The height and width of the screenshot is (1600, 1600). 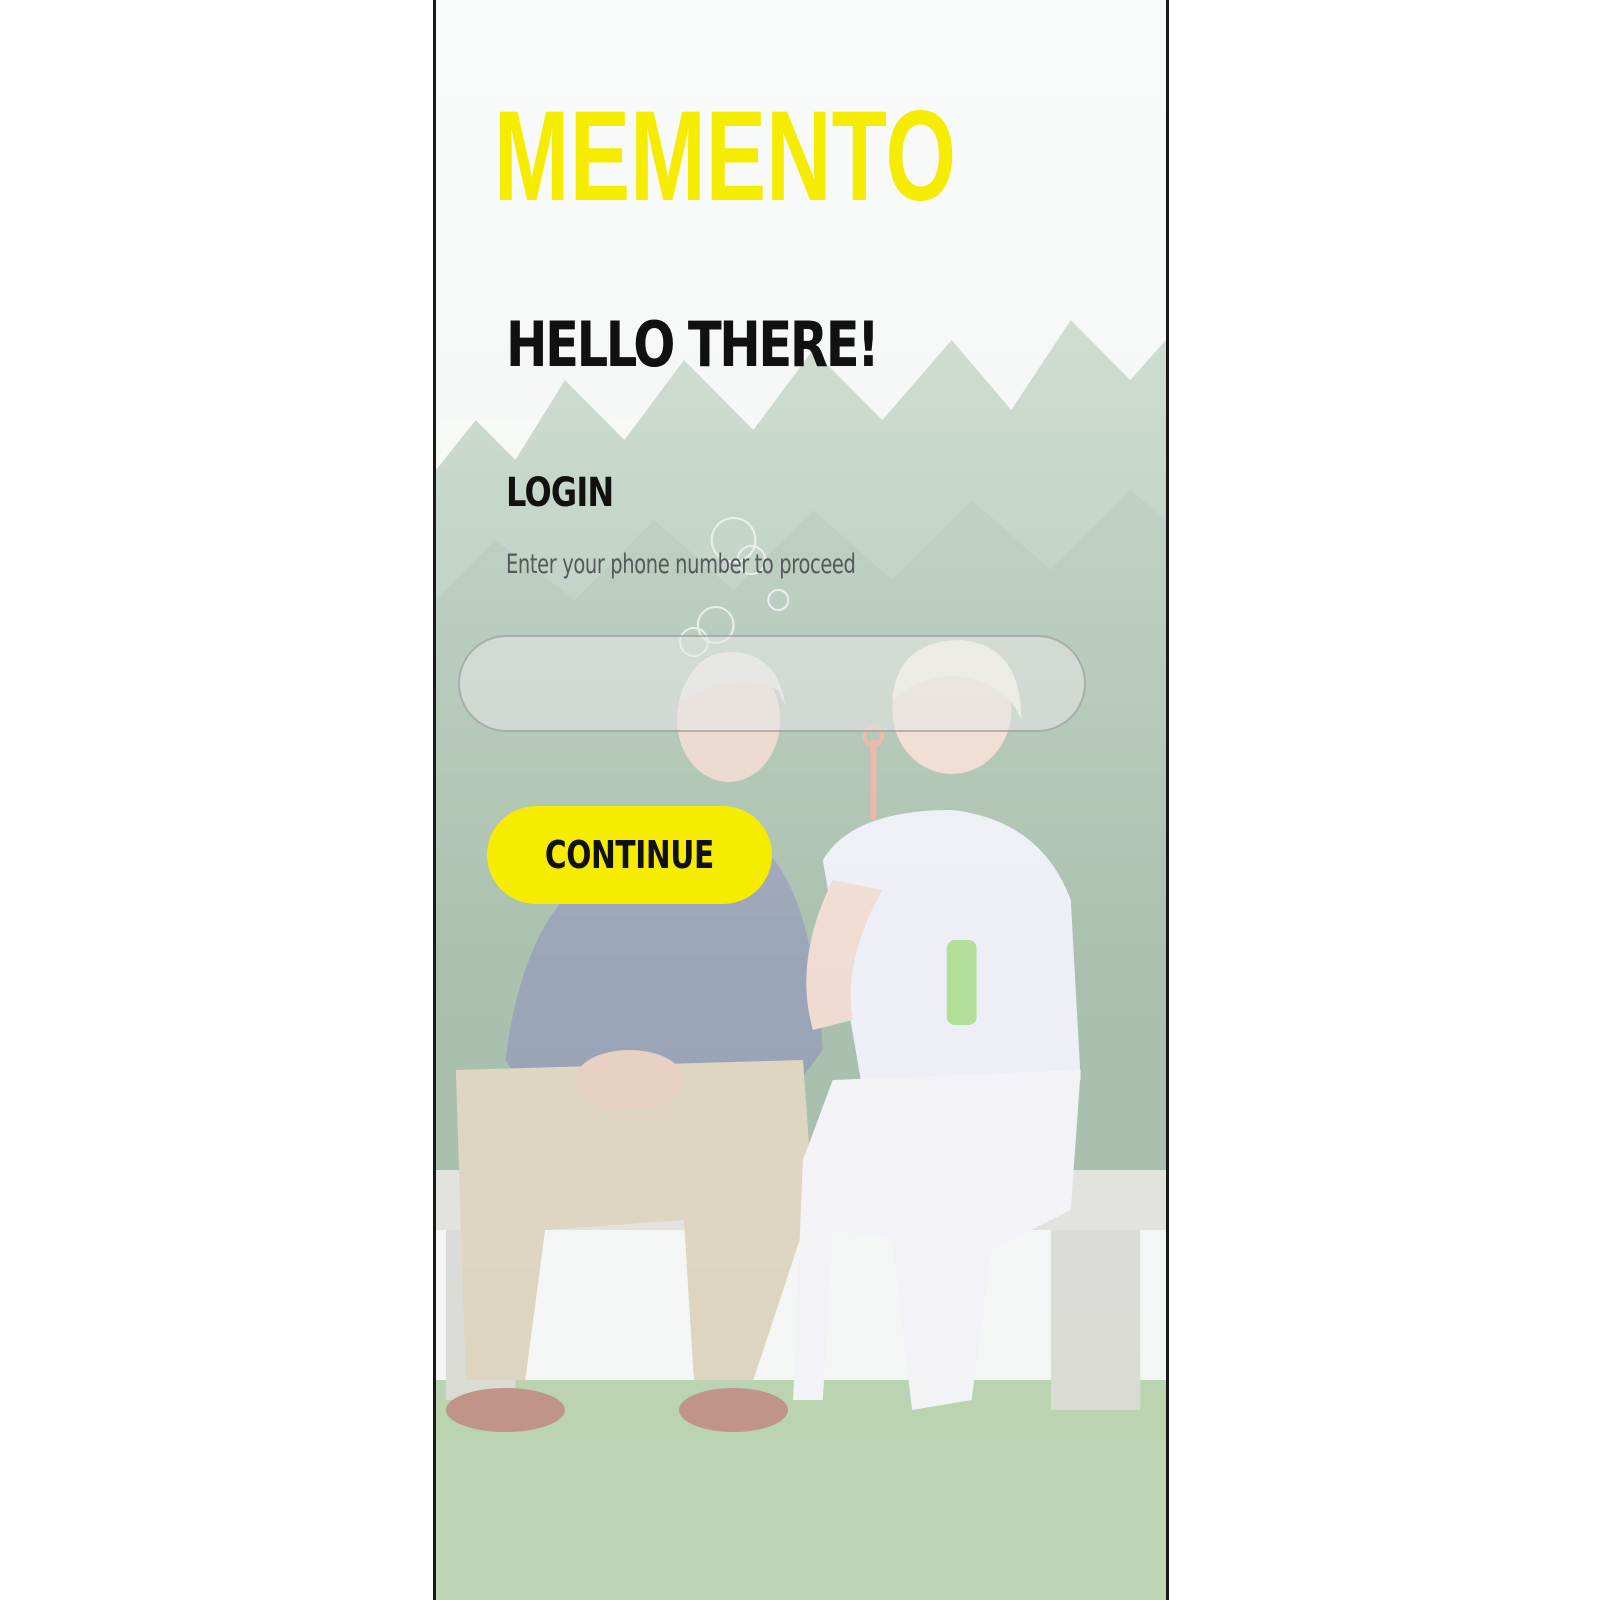 I want to click on memento-logo: MEMENTO, so click(x=725, y=157).